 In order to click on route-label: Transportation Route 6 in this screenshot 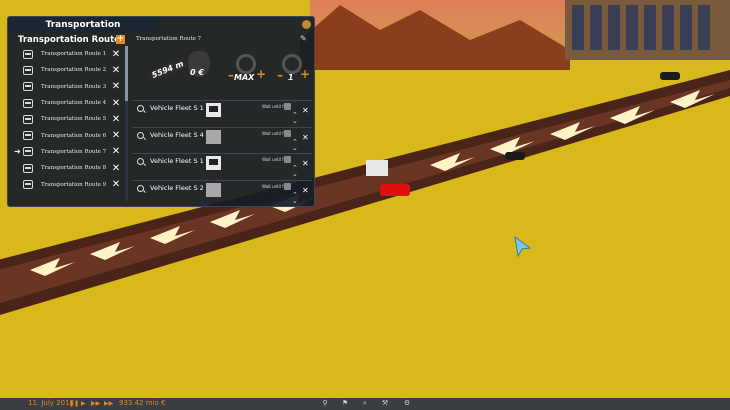, I will do `click(74, 135)`.